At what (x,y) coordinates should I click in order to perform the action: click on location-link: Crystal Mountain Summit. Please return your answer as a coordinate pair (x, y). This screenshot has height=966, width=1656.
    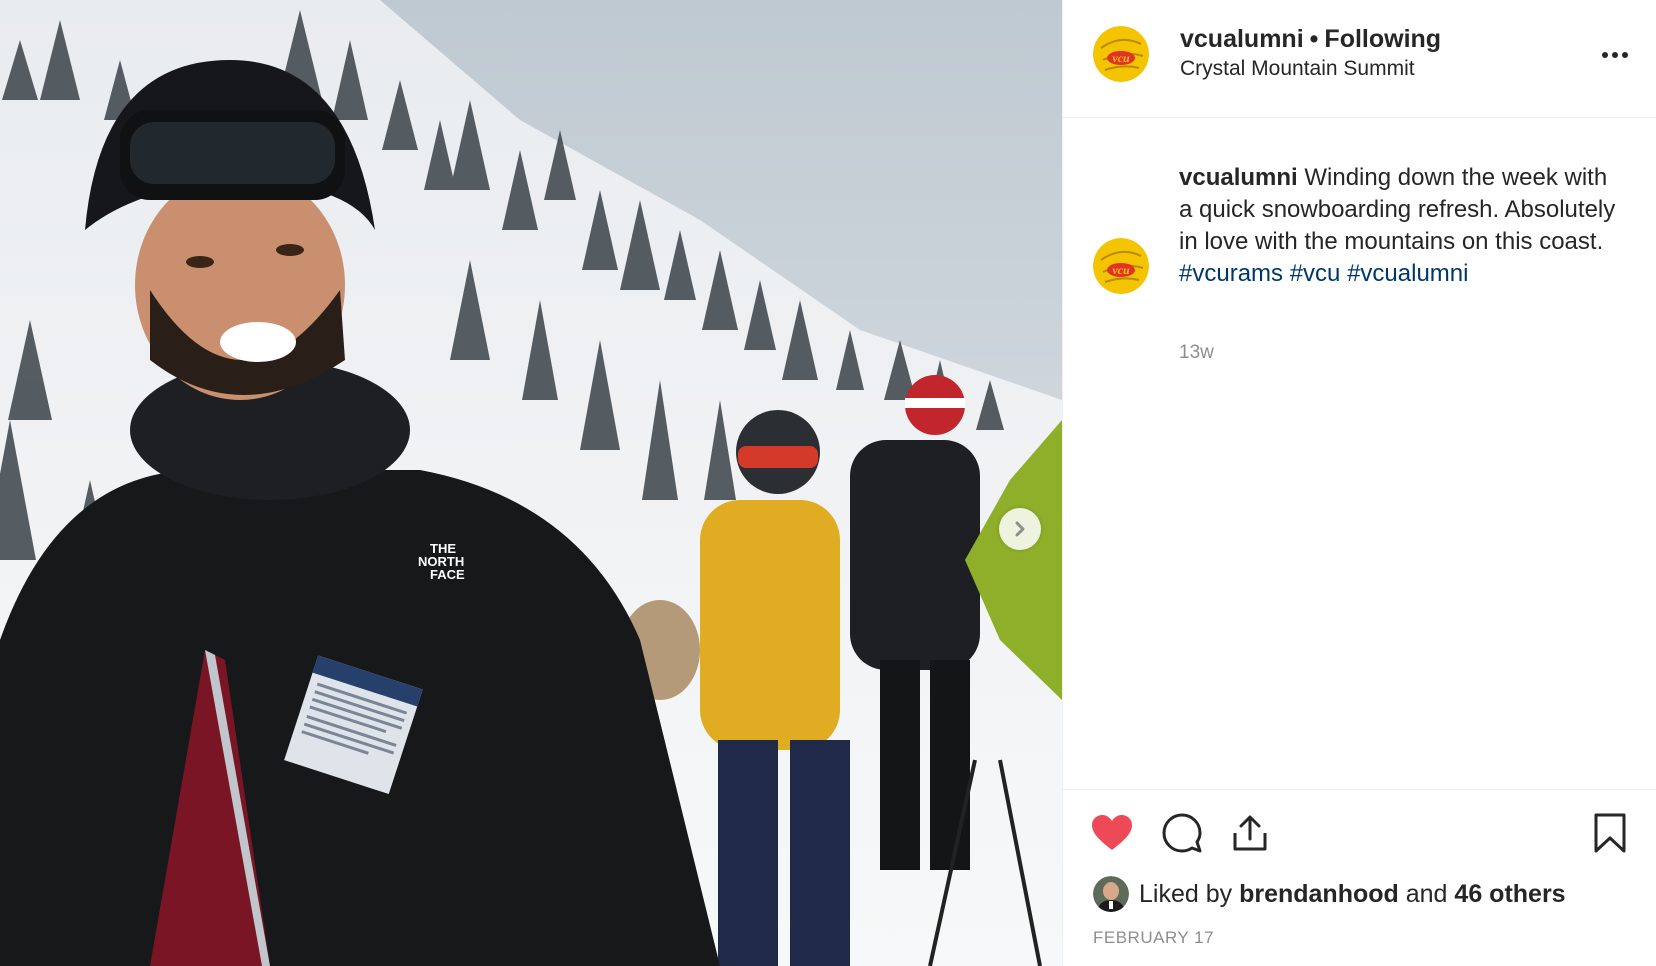
    Looking at the image, I should click on (1297, 69).